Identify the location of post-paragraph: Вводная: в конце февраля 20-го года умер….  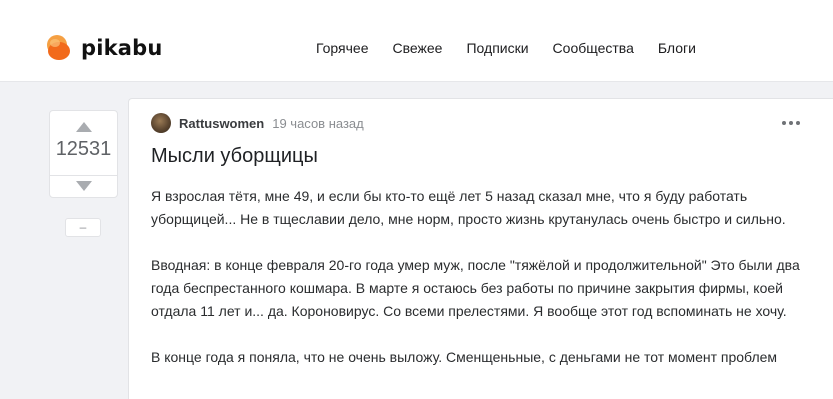
(475, 288).